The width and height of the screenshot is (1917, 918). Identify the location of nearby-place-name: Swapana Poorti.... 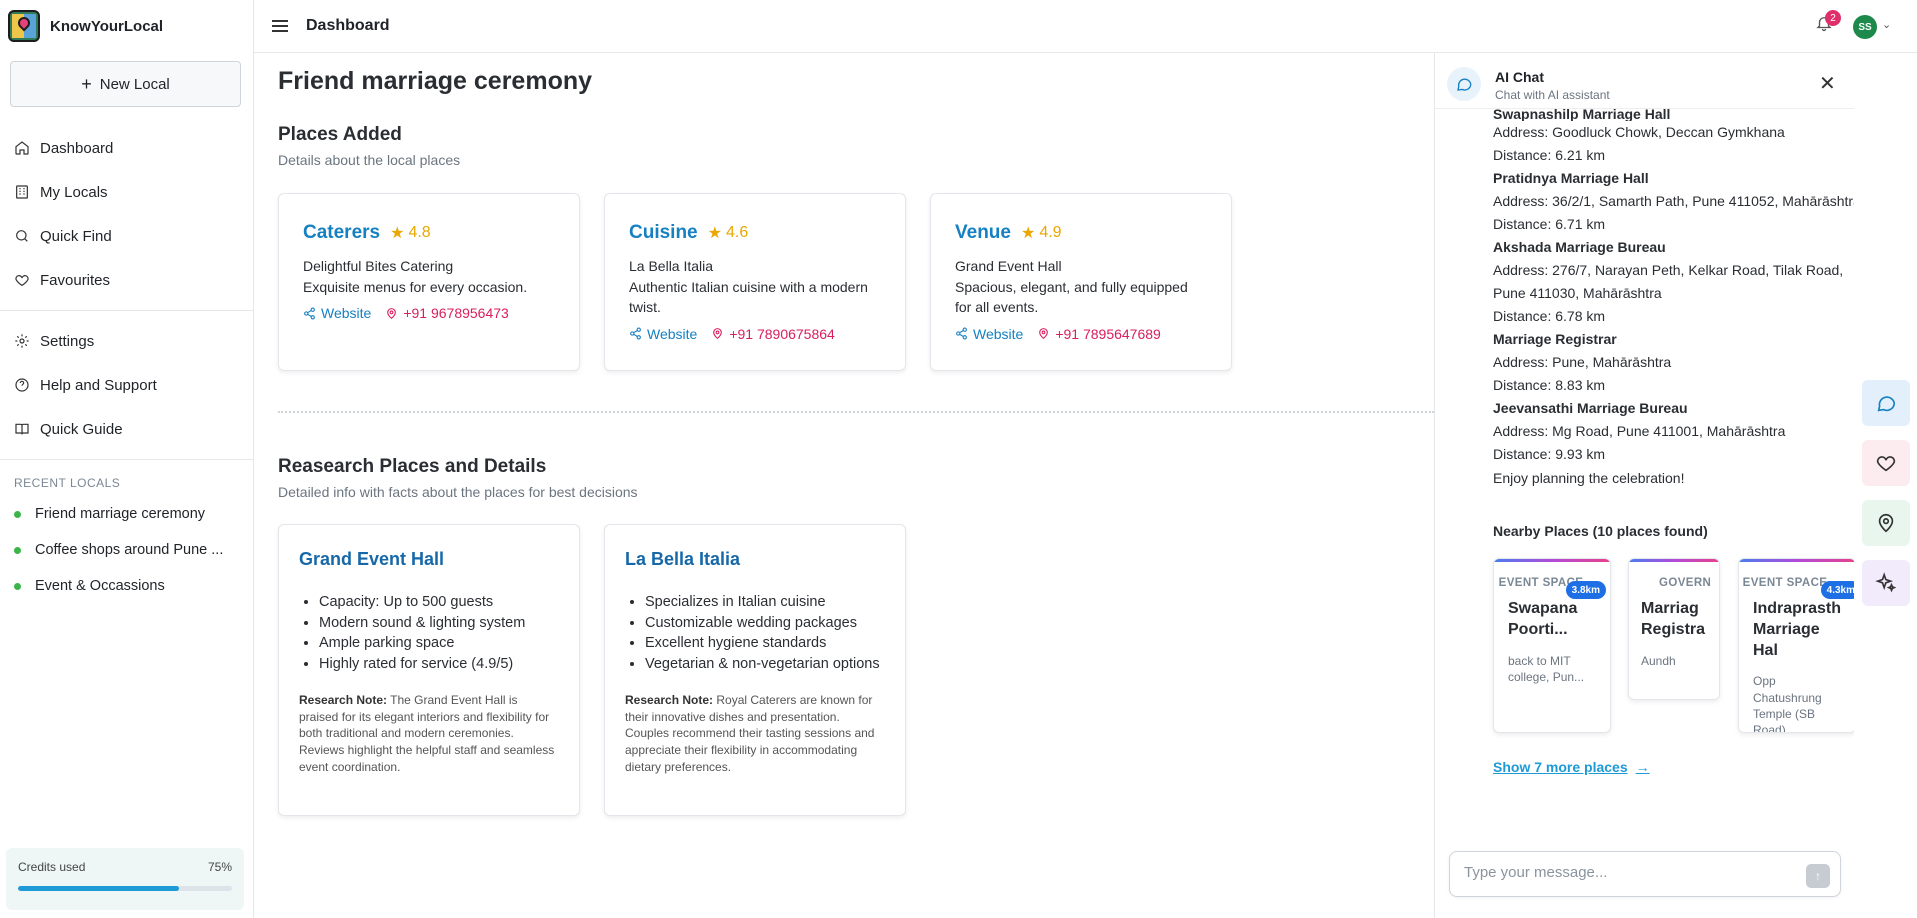
(1543, 618).